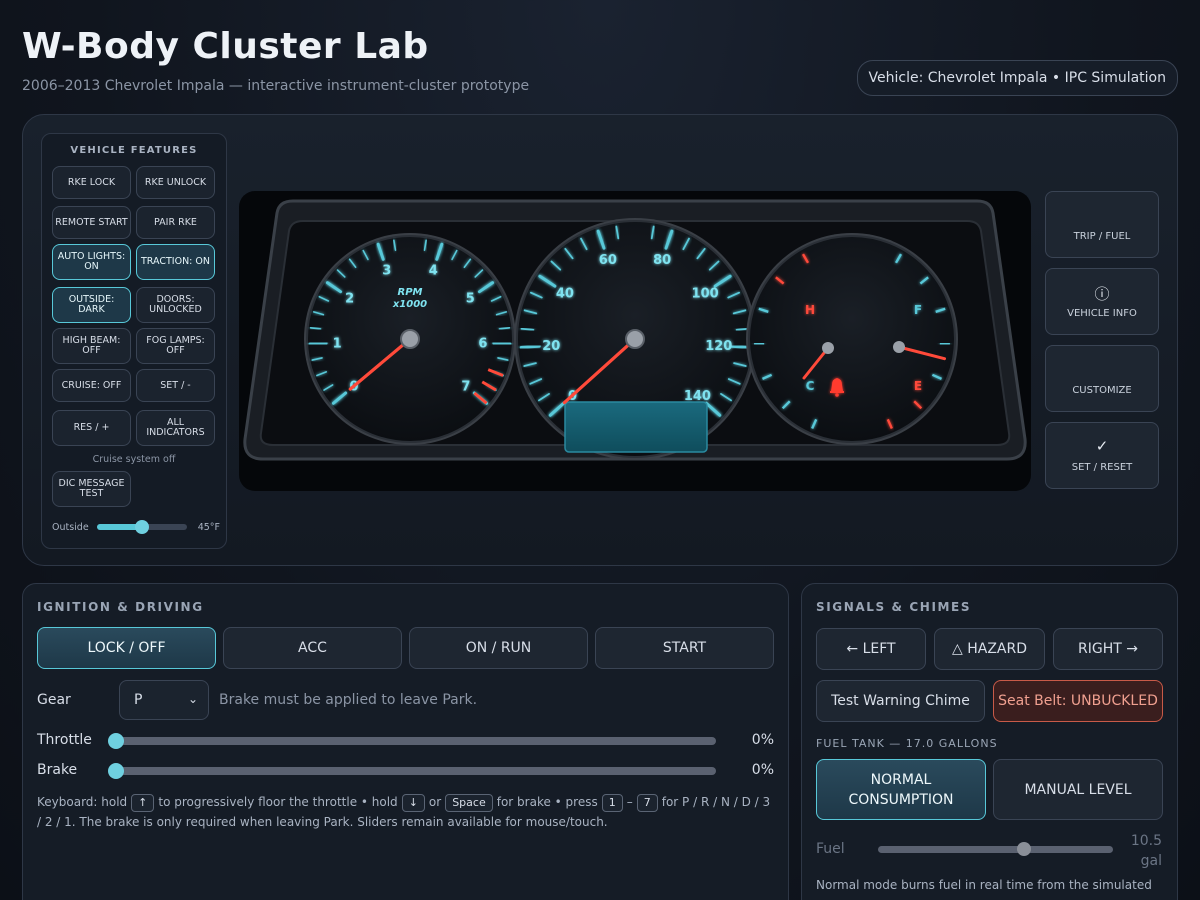  What do you see at coordinates (465, 387) in the screenshot?
I see `tick-label: 7` at bounding box center [465, 387].